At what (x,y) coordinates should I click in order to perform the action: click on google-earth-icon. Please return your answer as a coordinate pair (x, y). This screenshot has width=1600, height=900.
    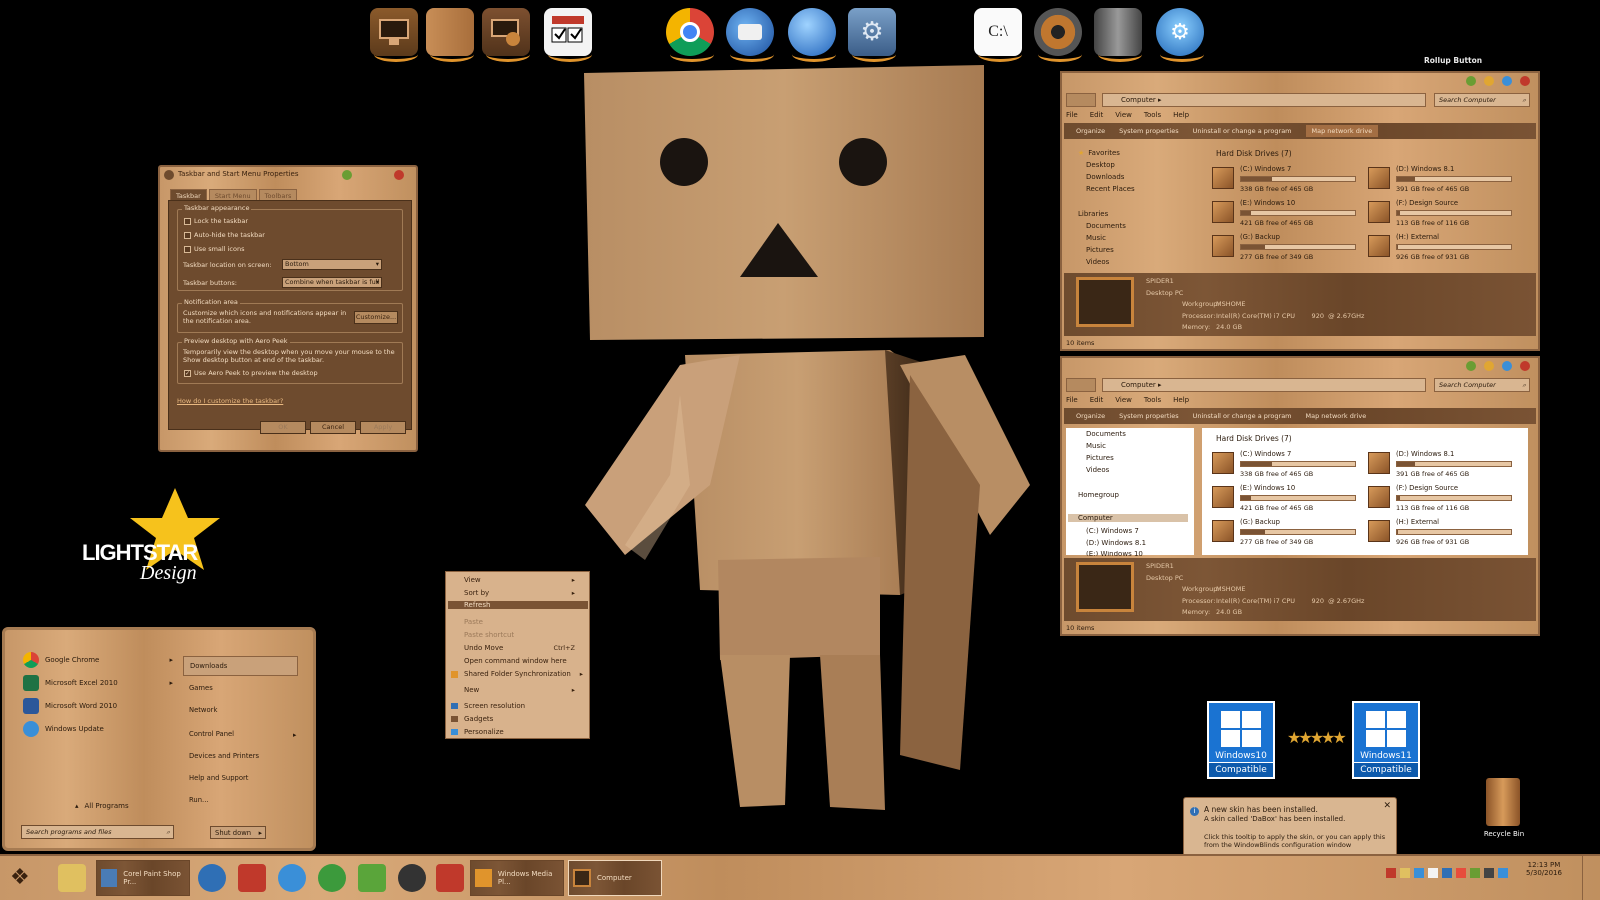
    Looking at the image, I should click on (812, 35).